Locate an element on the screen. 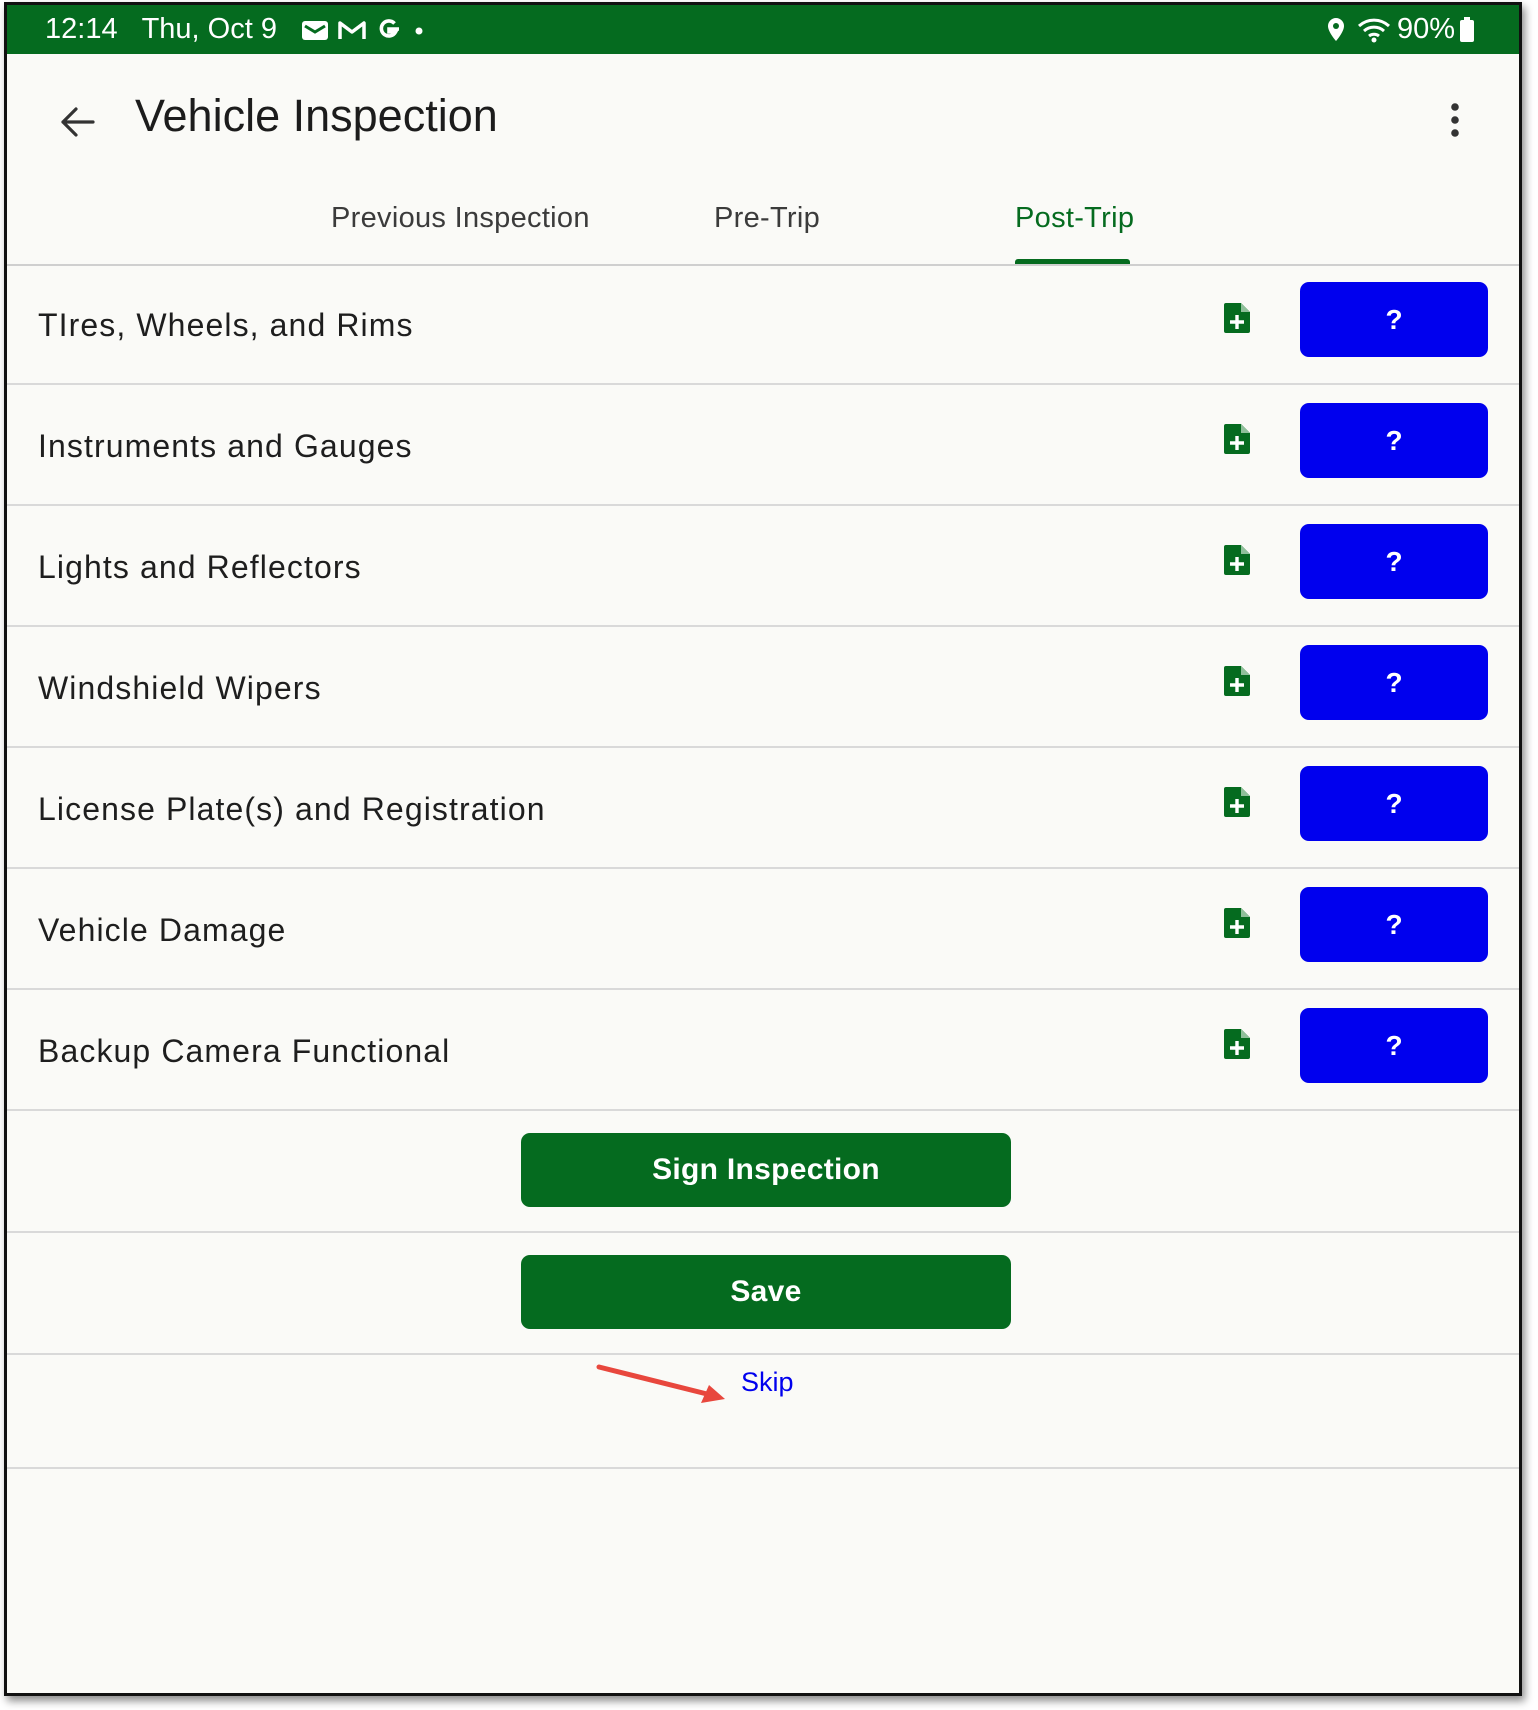 This screenshot has width=1538, height=1710. gmail-icon is located at coordinates (352, 30).